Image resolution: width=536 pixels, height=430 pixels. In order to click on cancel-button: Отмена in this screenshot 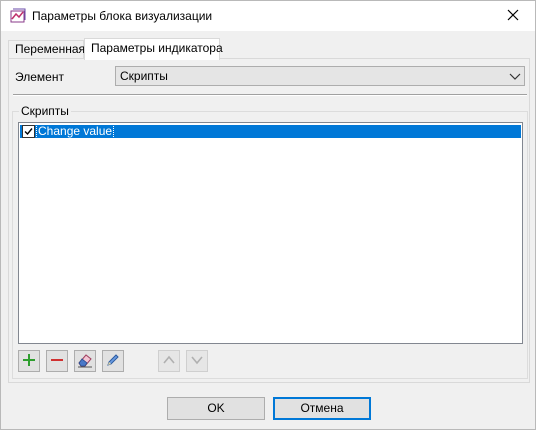, I will do `click(322, 408)`.